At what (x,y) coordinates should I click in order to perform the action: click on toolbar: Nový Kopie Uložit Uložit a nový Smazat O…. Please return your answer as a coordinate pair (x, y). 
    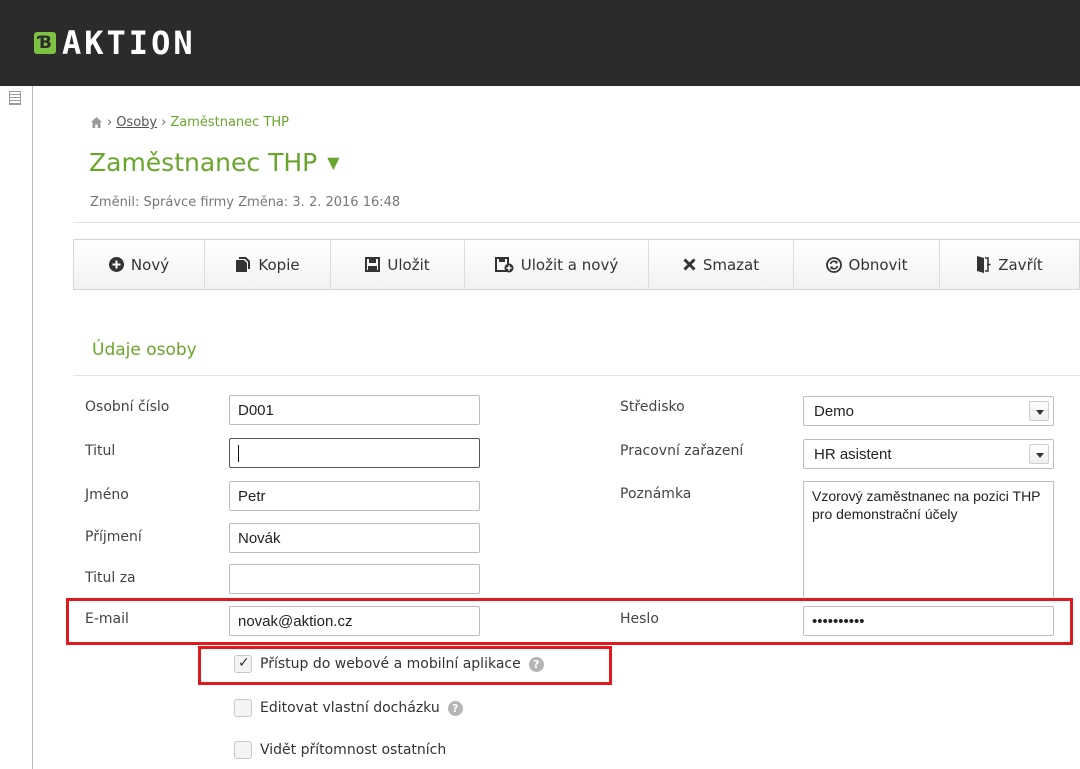
    Looking at the image, I should click on (576, 264).